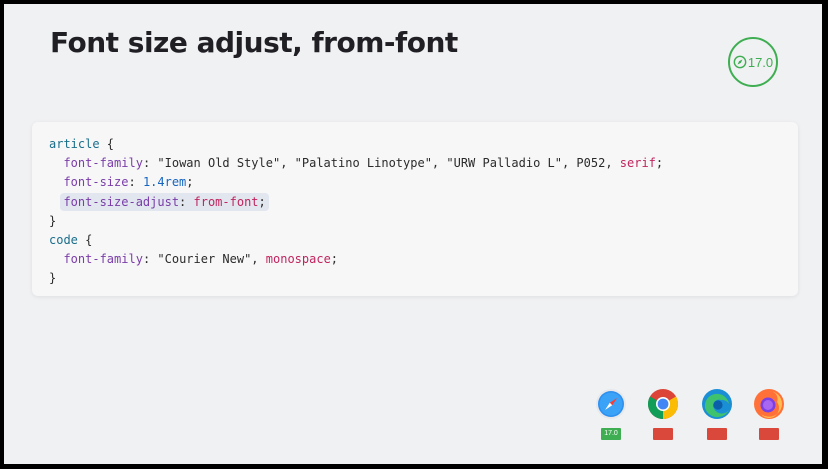  What do you see at coordinates (254, 42) in the screenshot?
I see `page-title: Font size adjust, from-font` at bounding box center [254, 42].